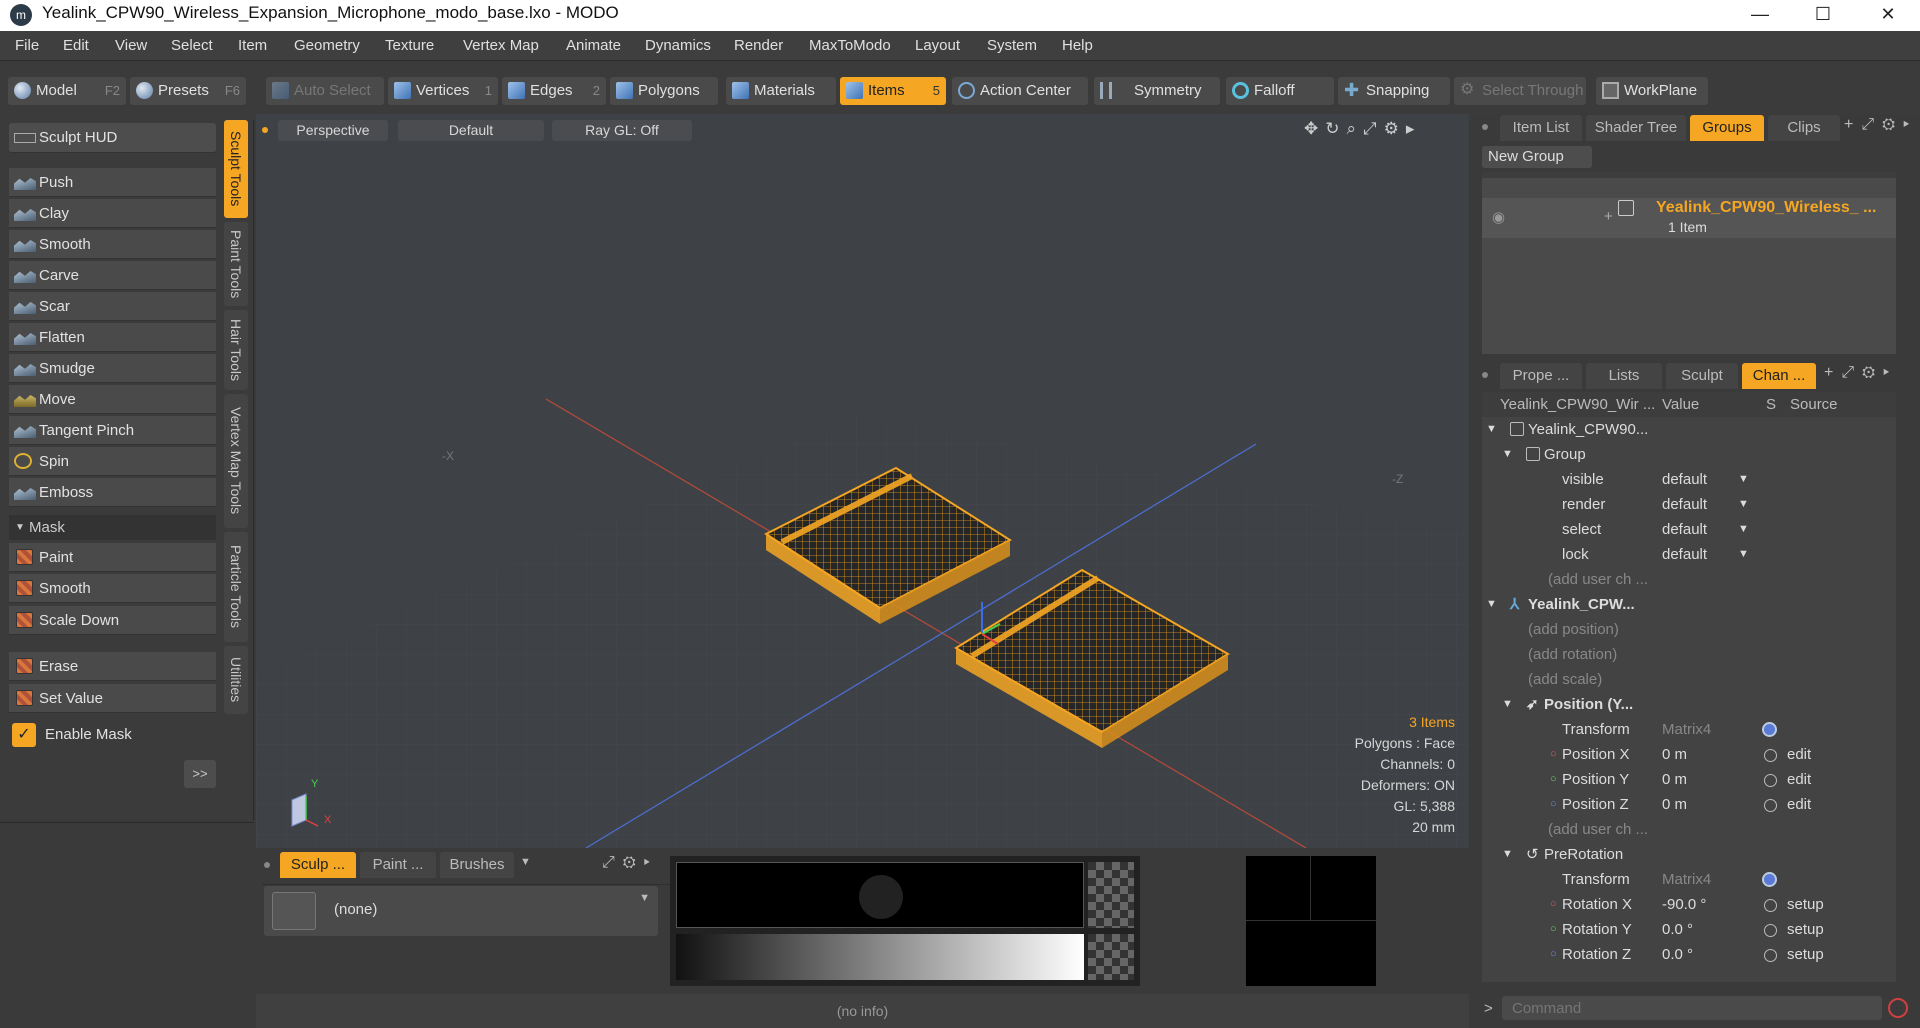 This screenshot has width=1920, height=1028. Describe the element at coordinates (112, 213) in the screenshot. I see `tool-clay: Clay` at that location.